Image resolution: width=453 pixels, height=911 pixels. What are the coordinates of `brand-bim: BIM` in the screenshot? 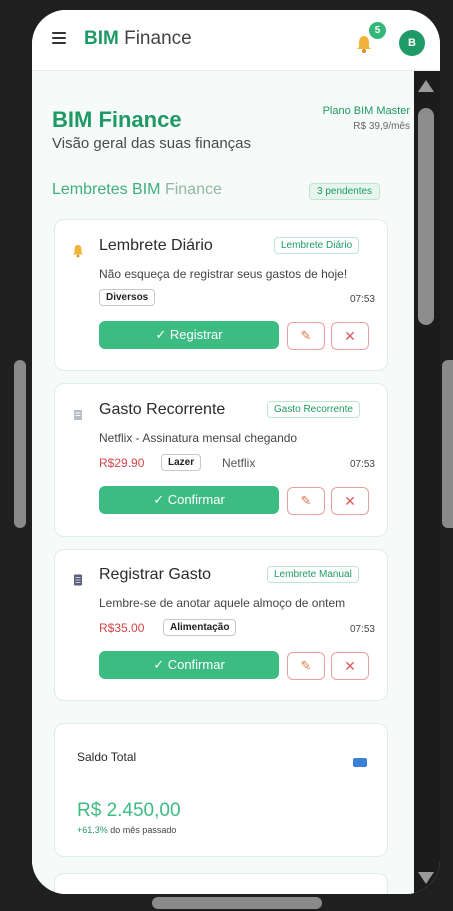 It's located at (101, 38).